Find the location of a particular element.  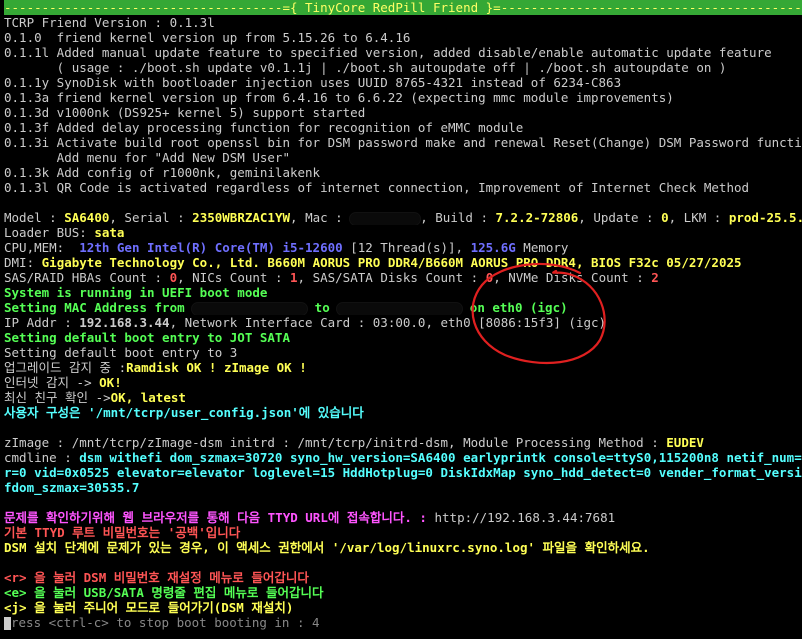

loader-bus-line: Loader BUS: sata is located at coordinates (64, 232).